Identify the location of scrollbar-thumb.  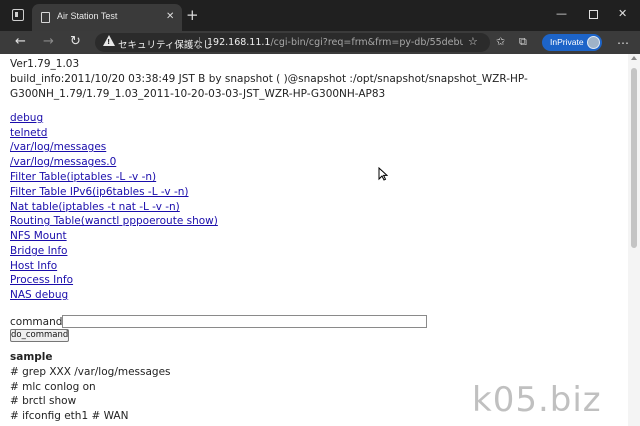
(634, 158).